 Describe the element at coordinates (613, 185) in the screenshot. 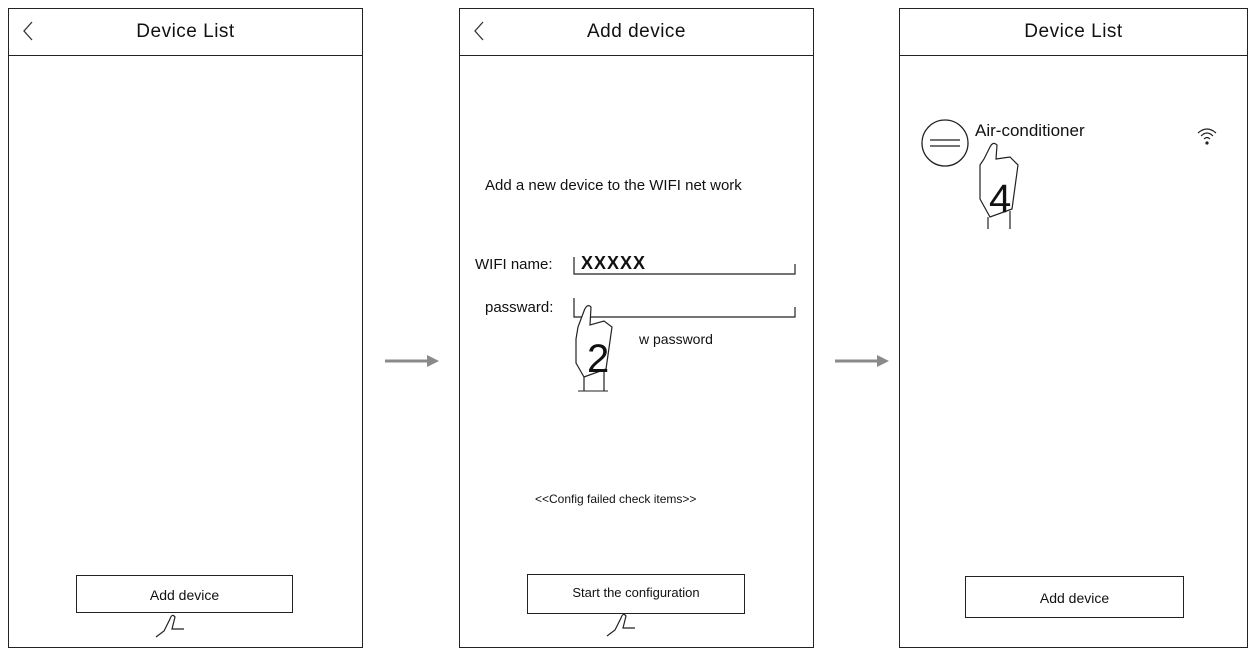

I see `instruction-text: Add a new device to the WIFI net work` at that location.